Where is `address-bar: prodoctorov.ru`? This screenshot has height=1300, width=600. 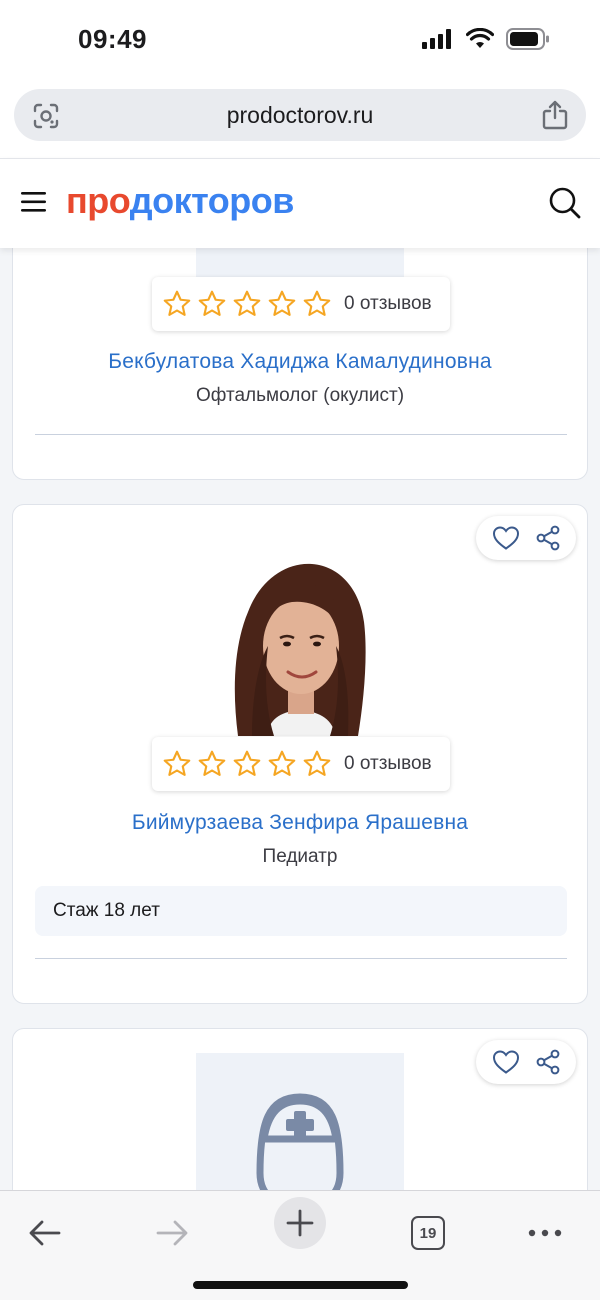 address-bar: prodoctorov.ru is located at coordinates (300, 115).